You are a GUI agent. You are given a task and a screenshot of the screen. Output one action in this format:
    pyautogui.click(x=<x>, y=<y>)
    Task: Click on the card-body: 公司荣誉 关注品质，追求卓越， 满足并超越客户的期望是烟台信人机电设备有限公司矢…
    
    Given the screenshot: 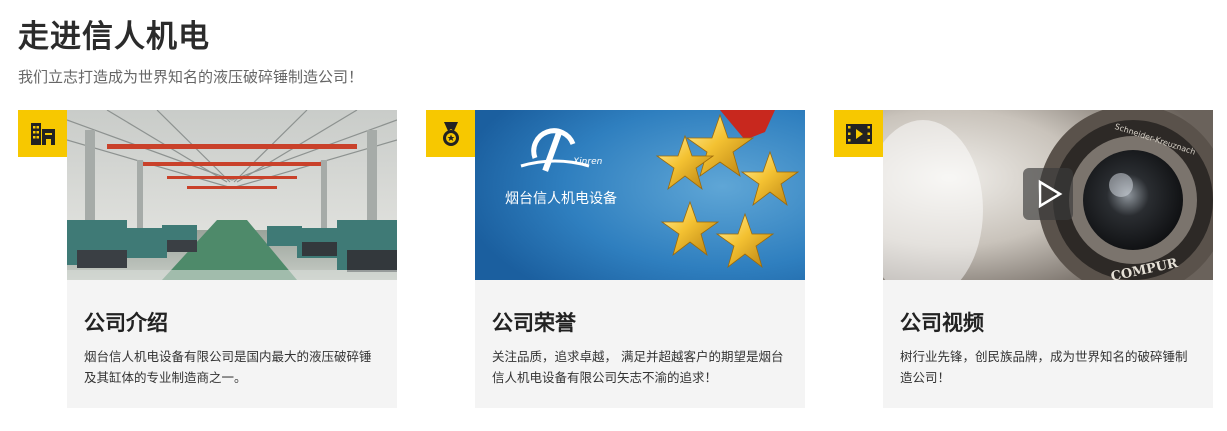 What is the action you would take?
    pyautogui.click(x=640, y=344)
    